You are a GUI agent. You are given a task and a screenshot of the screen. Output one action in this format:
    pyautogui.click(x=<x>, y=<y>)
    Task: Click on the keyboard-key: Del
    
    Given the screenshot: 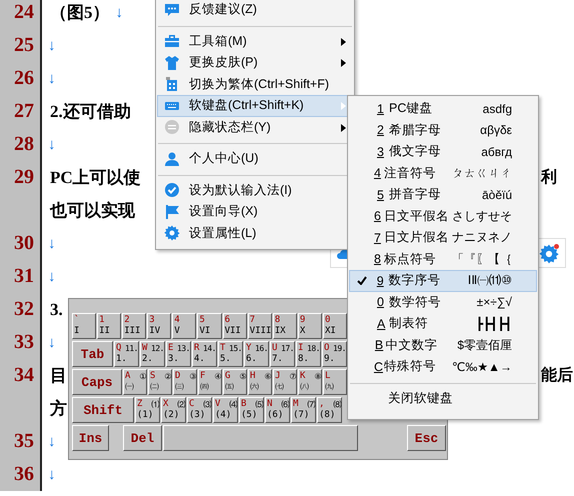 What is the action you would take?
    pyautogui.click(x=142, y=438)
    